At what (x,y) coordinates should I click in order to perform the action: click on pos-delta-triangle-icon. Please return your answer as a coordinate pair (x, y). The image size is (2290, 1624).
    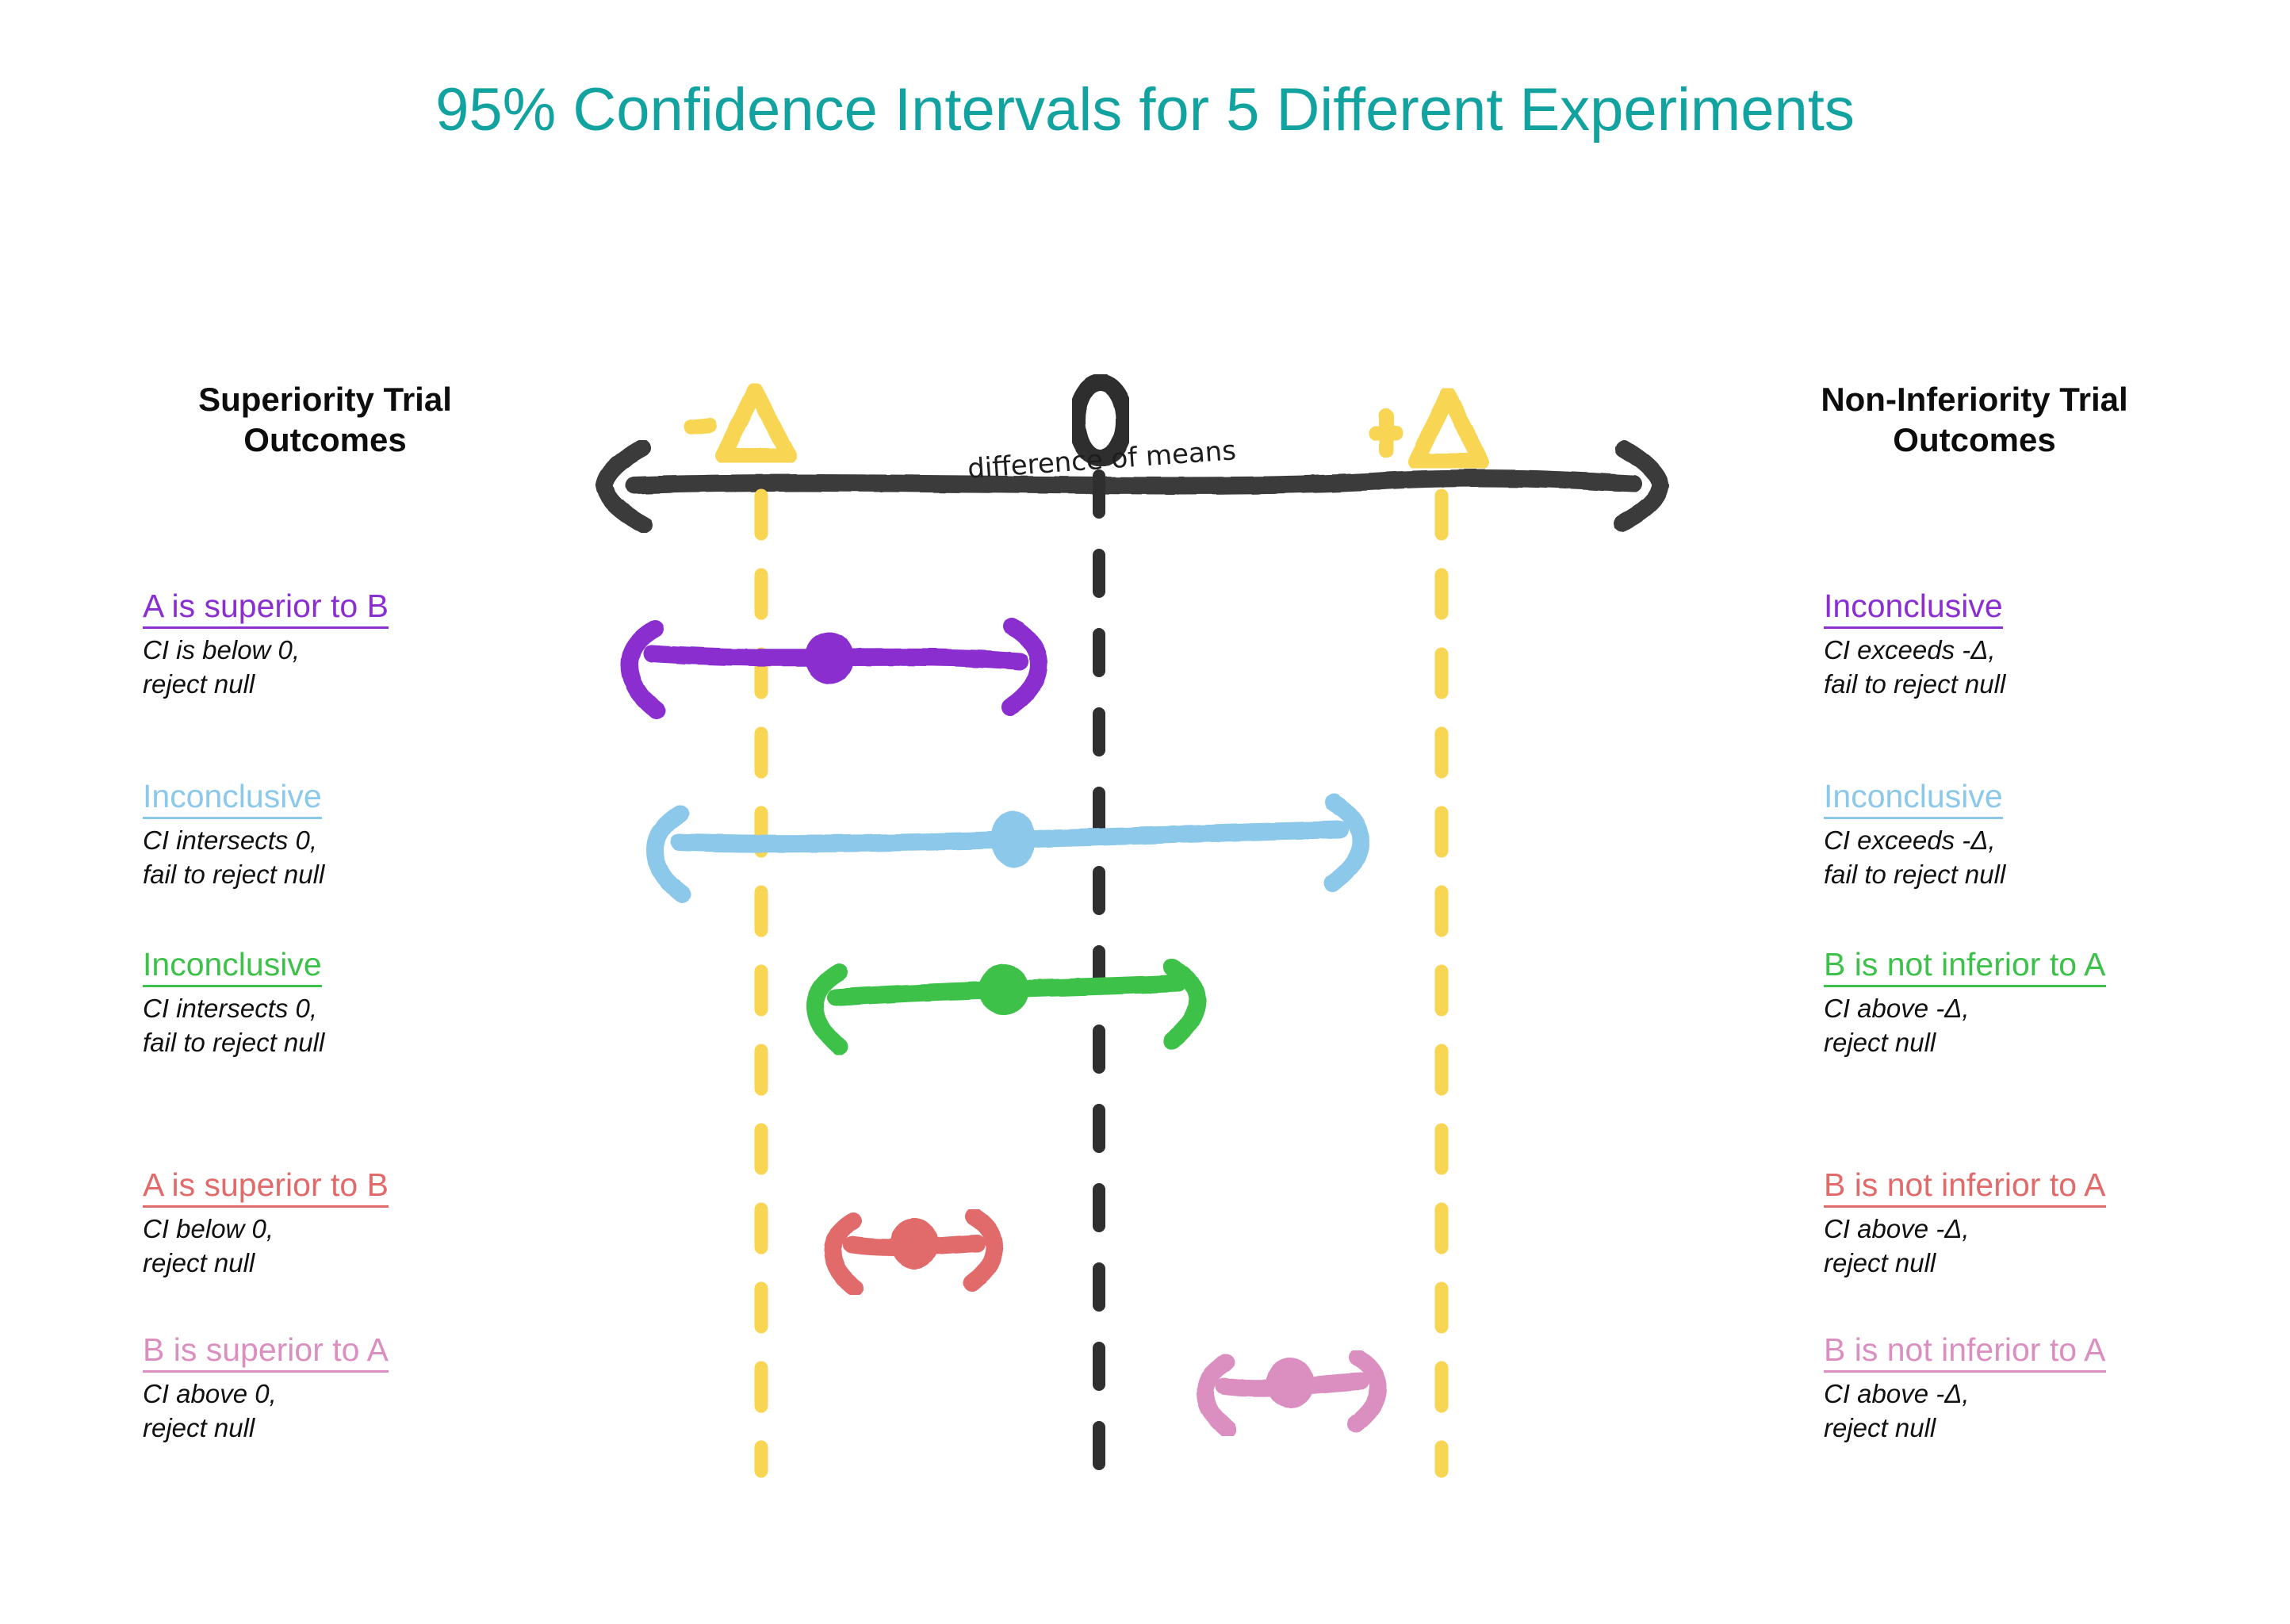
    Looking at the image, I should click on (1429, 428).